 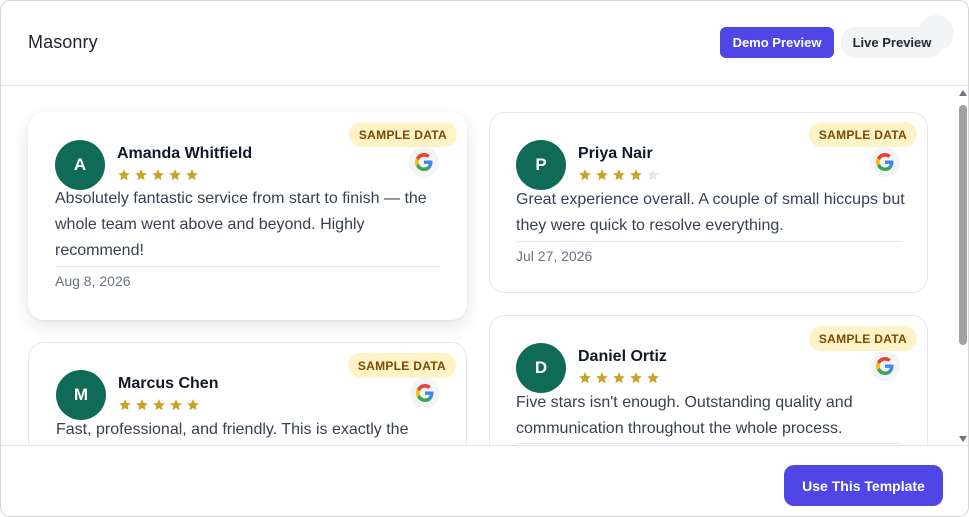 I want to click on vertical-scrollbar, so click(x=962, y=266).